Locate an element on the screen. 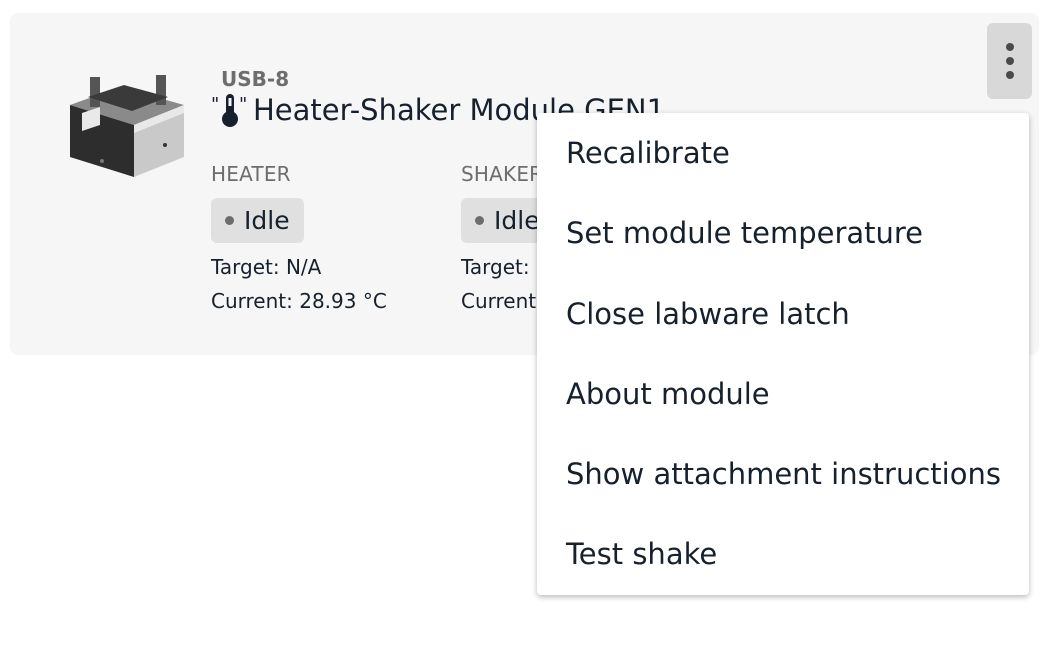  heater-target: Target: N/A is located at coordinates (266, 267).